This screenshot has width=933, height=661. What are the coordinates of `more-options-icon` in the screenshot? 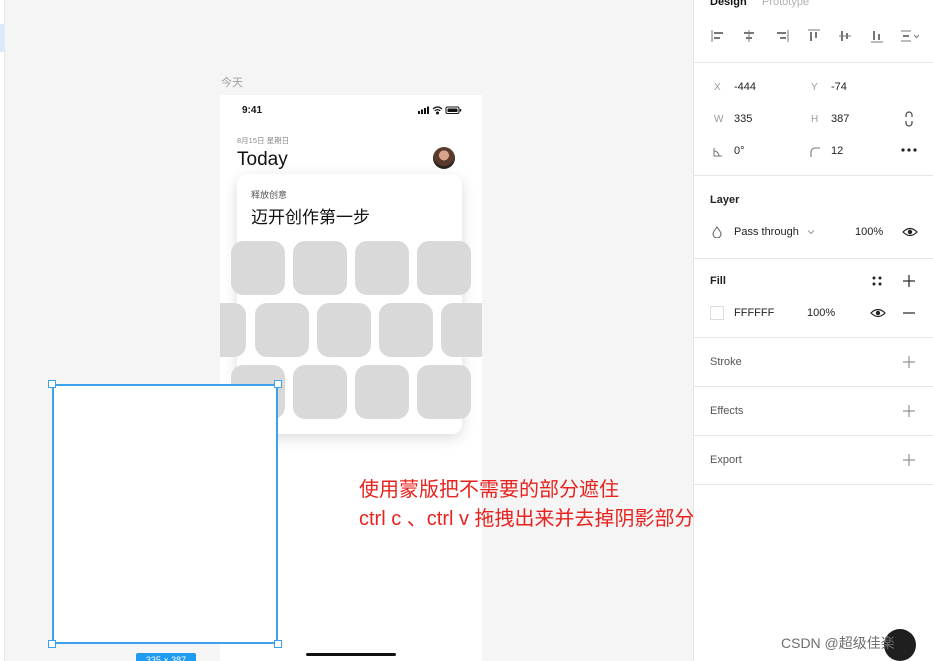 It's located at (909, 150).